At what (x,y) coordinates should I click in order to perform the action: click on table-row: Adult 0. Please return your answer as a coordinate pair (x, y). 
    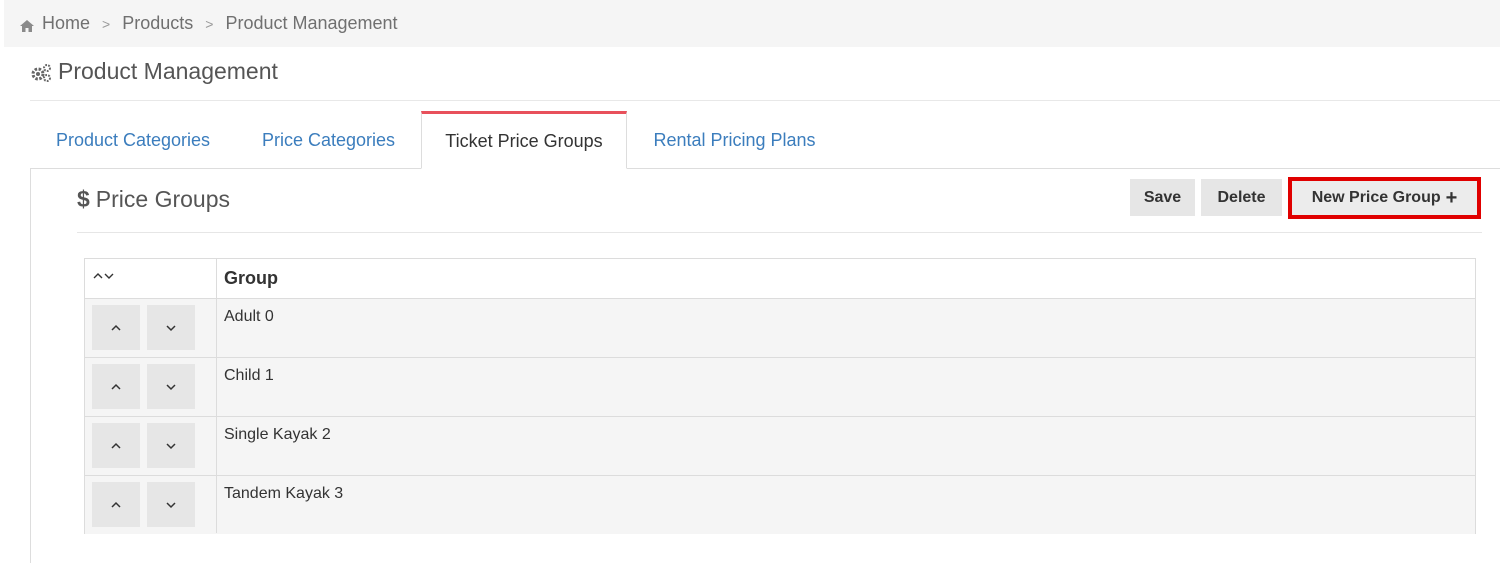
    Looking at the image, I should click on (780, 327).